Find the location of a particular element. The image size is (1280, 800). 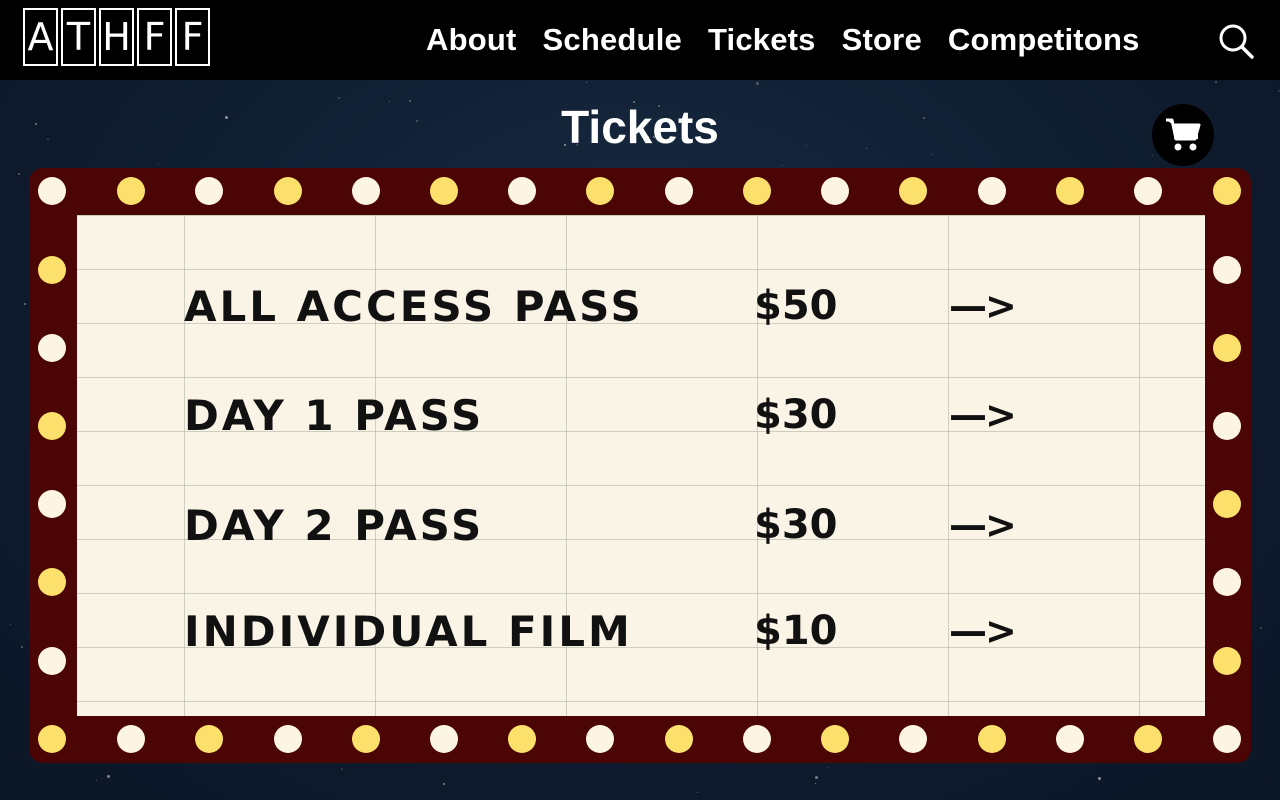

ticket-name: DAY 2 PASS is located at coordinates (334, 525).